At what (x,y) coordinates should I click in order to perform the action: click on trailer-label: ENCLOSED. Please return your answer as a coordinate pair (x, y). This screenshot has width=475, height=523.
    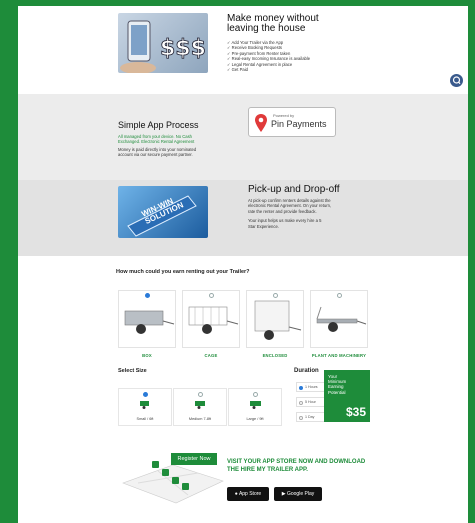
    Looking at the image, I should click on (275, 355).